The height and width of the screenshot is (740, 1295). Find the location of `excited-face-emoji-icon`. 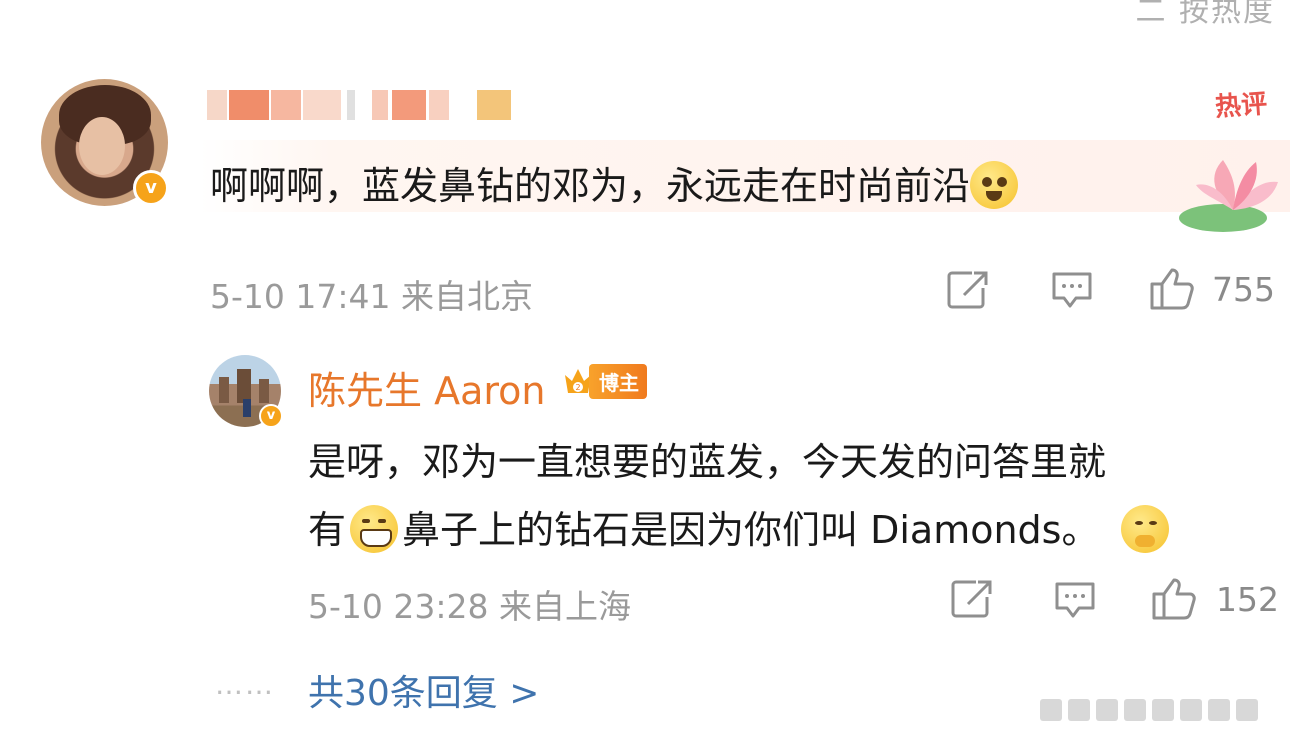

excited-face-emoji-icon is located at coordinates (994, 184).